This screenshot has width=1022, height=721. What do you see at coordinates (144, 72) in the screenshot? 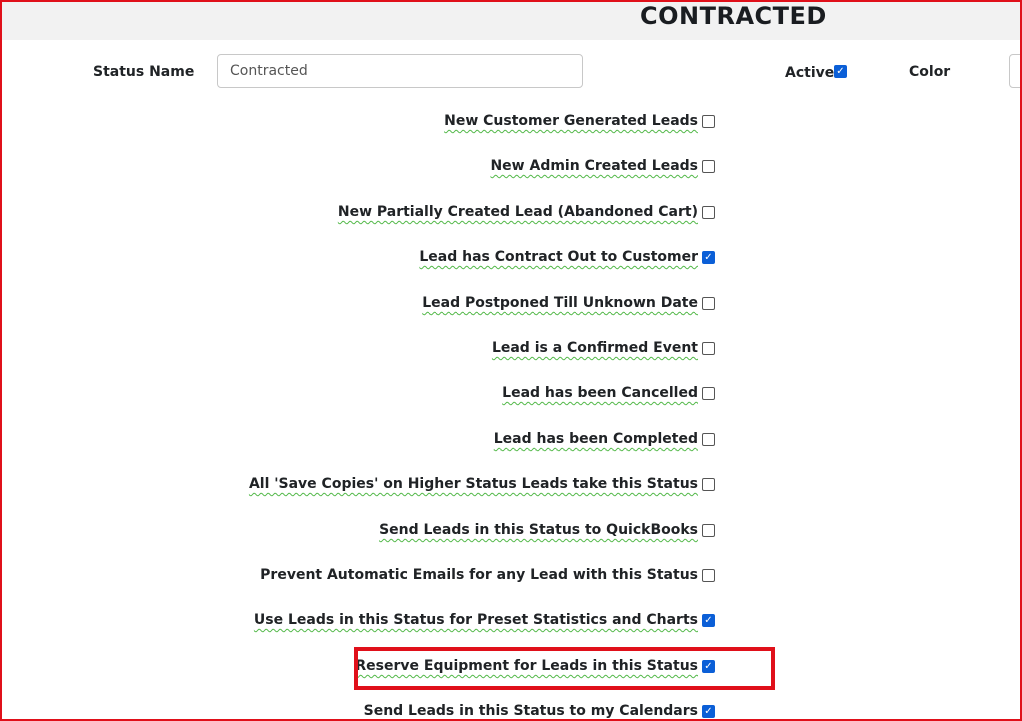
I see `status-name-label: Status Name` at bounding box center [144, 72].